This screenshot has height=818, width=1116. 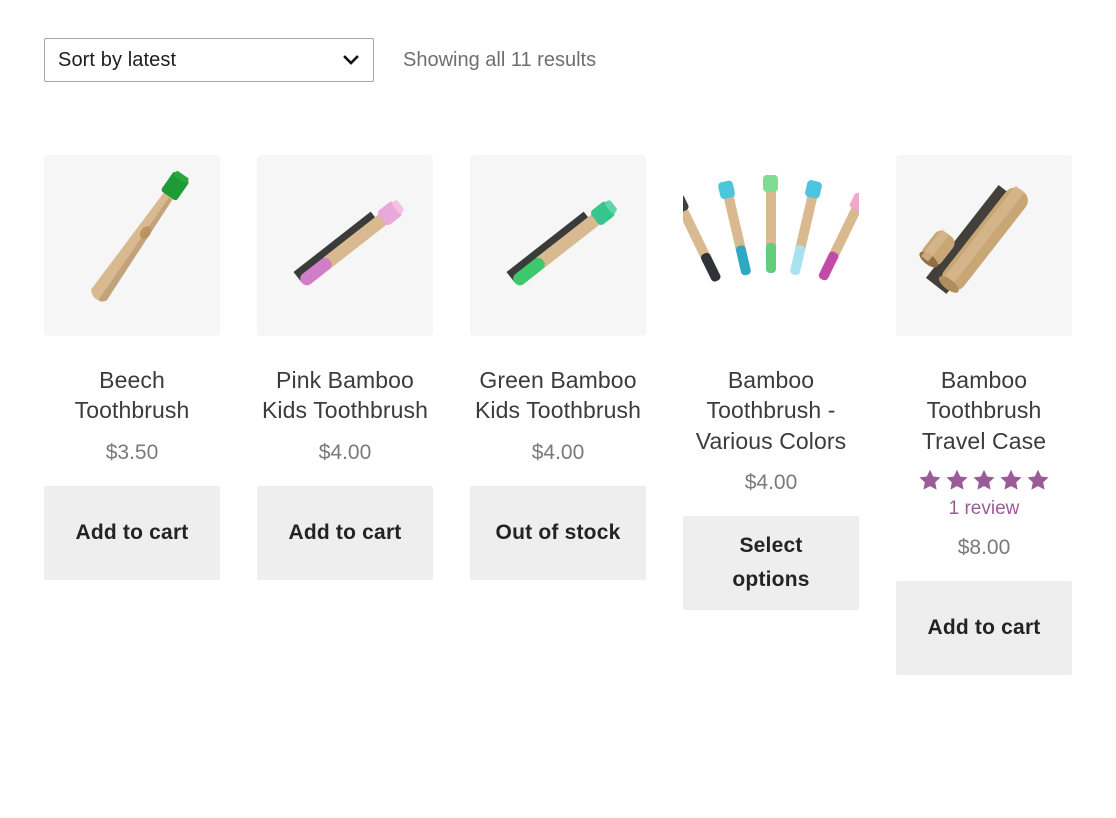 What do you see at coordinates (984, 509) in the screenshot?
I see `review-count-link: 1 review` at bounding box center [984, 509].